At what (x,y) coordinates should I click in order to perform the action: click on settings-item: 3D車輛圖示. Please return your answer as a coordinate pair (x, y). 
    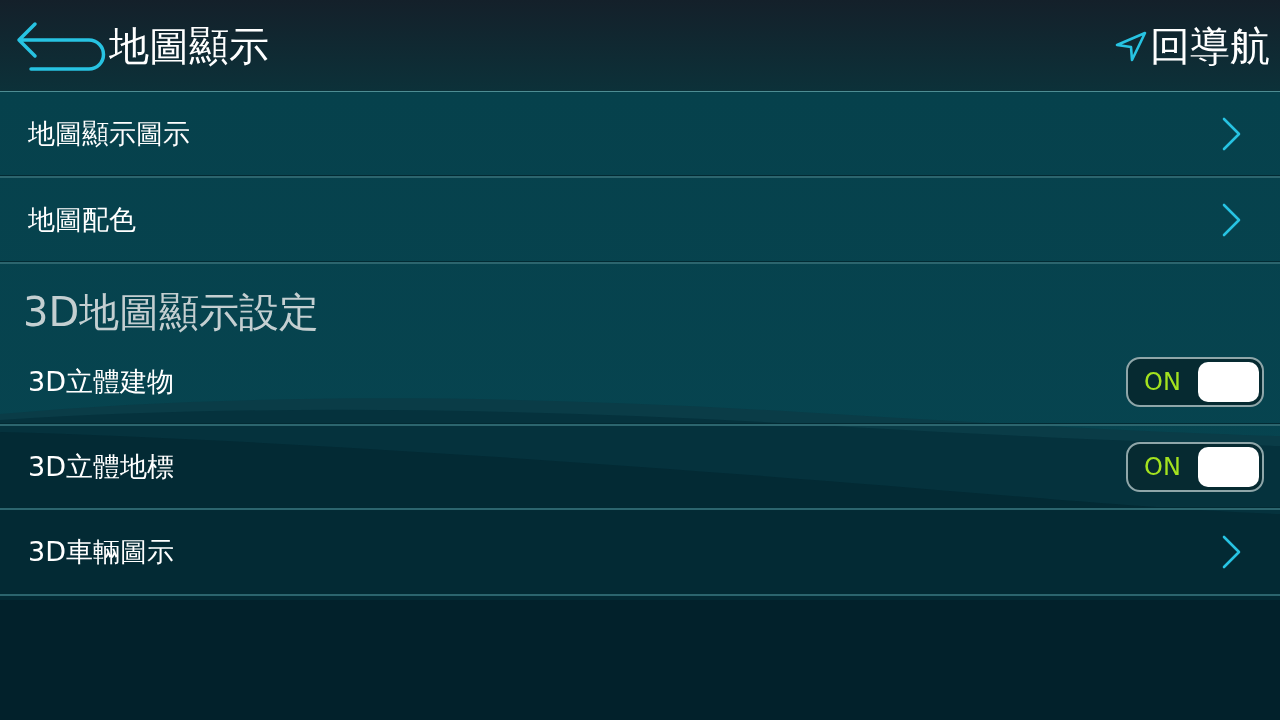
    Looking at the image, I should click on (640, 553).